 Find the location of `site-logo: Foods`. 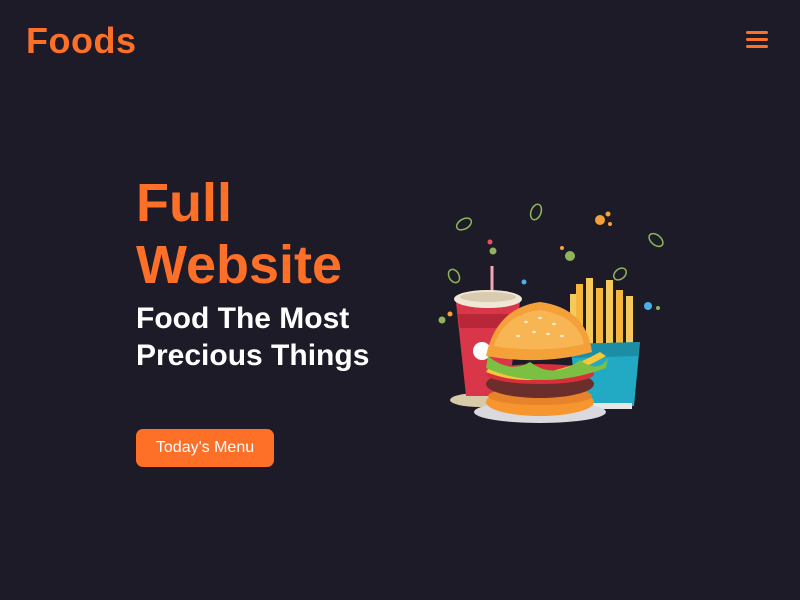

site-logo: Foods is located at coordinates (81, 41).